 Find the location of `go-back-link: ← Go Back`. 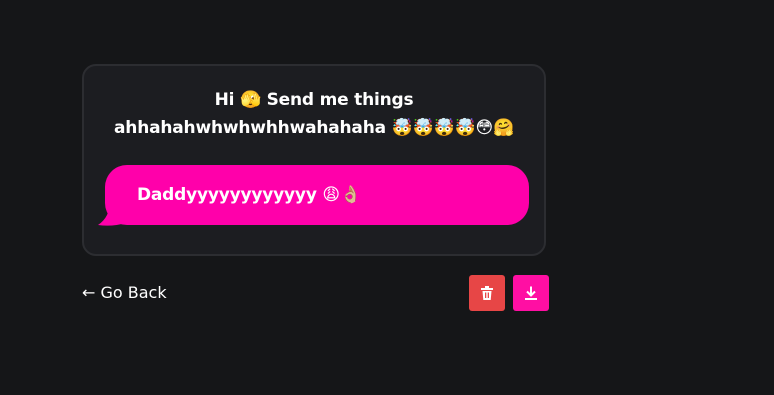

go-back-link: ← Go Back is located at coordinates (124, 293).